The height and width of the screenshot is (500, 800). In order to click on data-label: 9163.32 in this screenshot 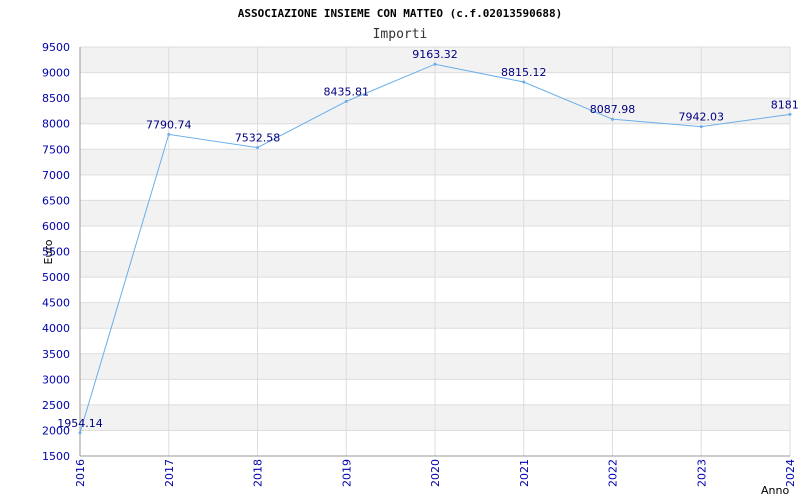, I will do `click(435, 54)`.